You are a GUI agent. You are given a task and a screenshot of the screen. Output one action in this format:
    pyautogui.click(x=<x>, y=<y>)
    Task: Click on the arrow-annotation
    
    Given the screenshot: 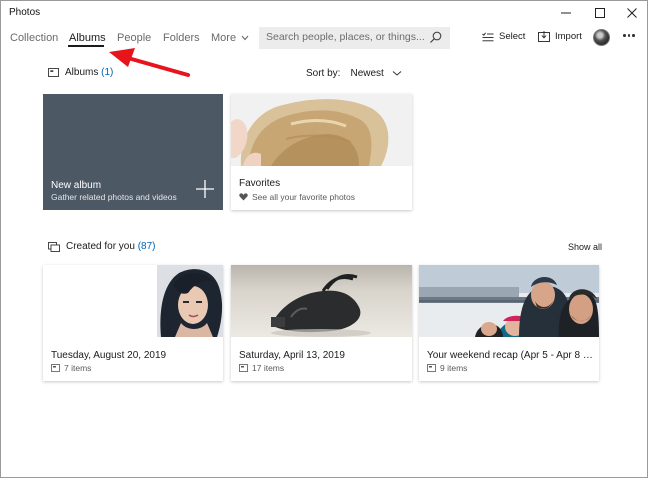 What is the action you would take?
    pyautogui.click(x=149, y=62)
    